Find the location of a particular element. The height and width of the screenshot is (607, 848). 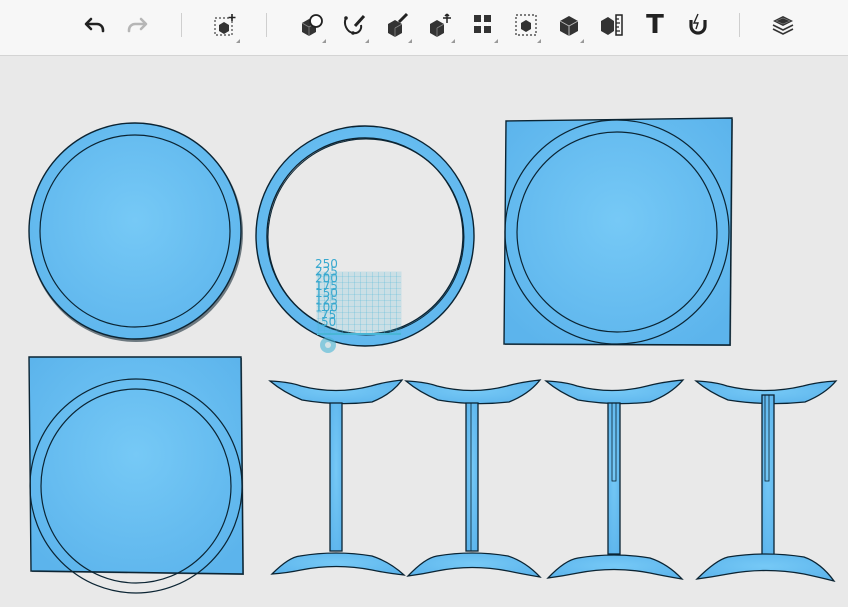

combine-icon is located at coordinates (569, 26).